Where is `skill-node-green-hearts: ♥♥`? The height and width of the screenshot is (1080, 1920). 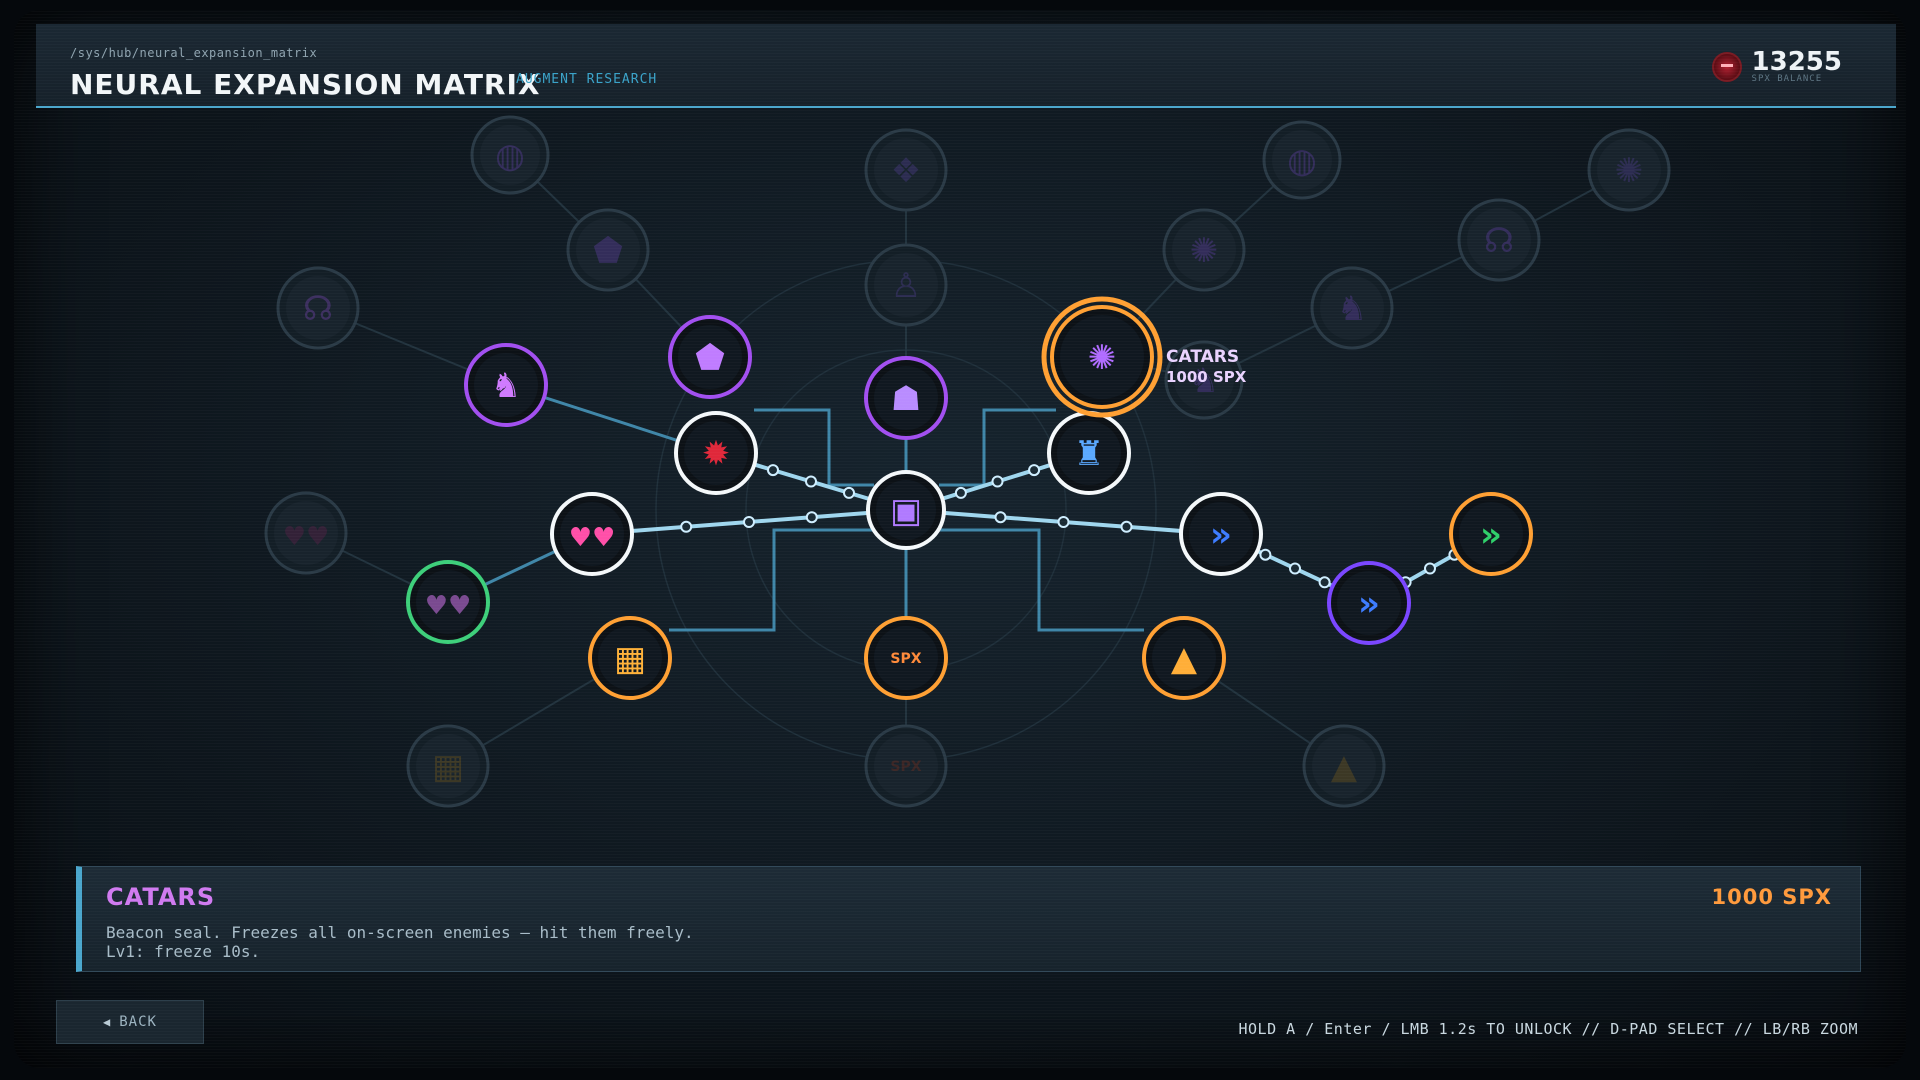
skill-node-green-hearts: ♥♥ is located at coordinates (448, 602).